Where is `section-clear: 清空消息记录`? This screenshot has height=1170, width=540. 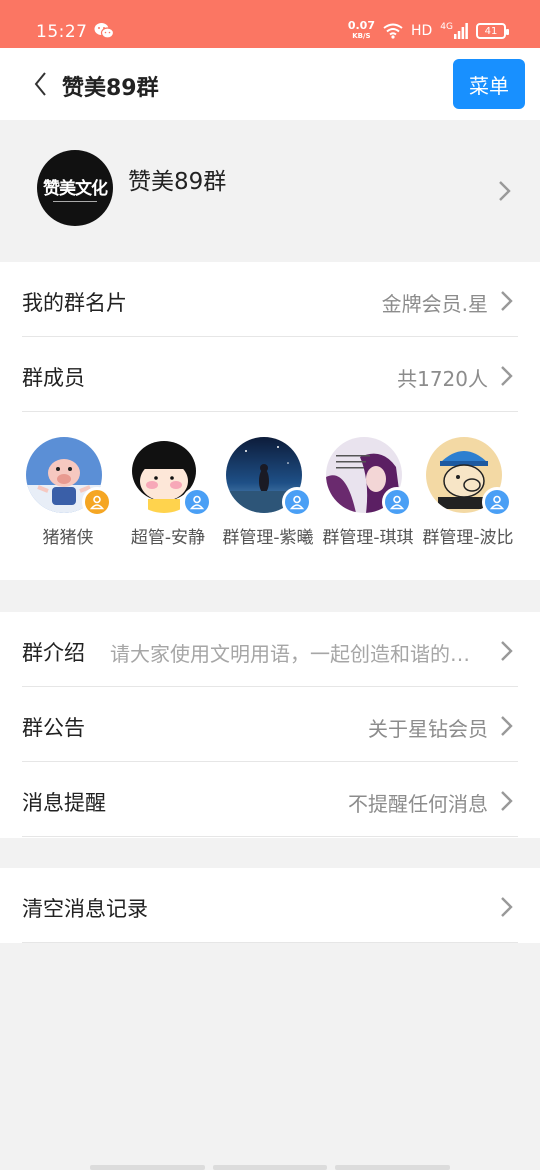 section-clear: 清空消息记录 is located at coordinates (270, 905).